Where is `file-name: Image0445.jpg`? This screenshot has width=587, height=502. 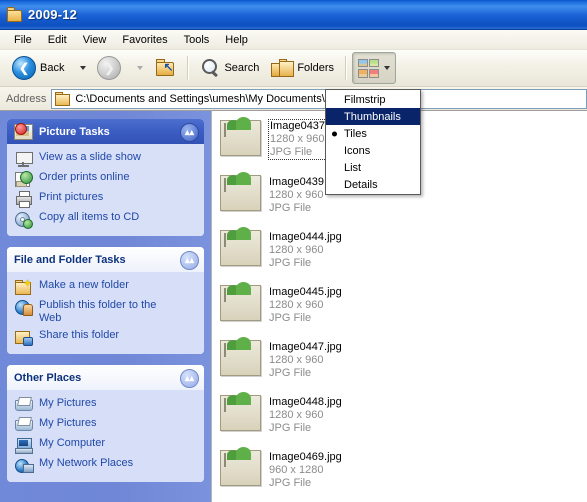
file-name: Image0445.jpg is located at coordinates (305, 292).